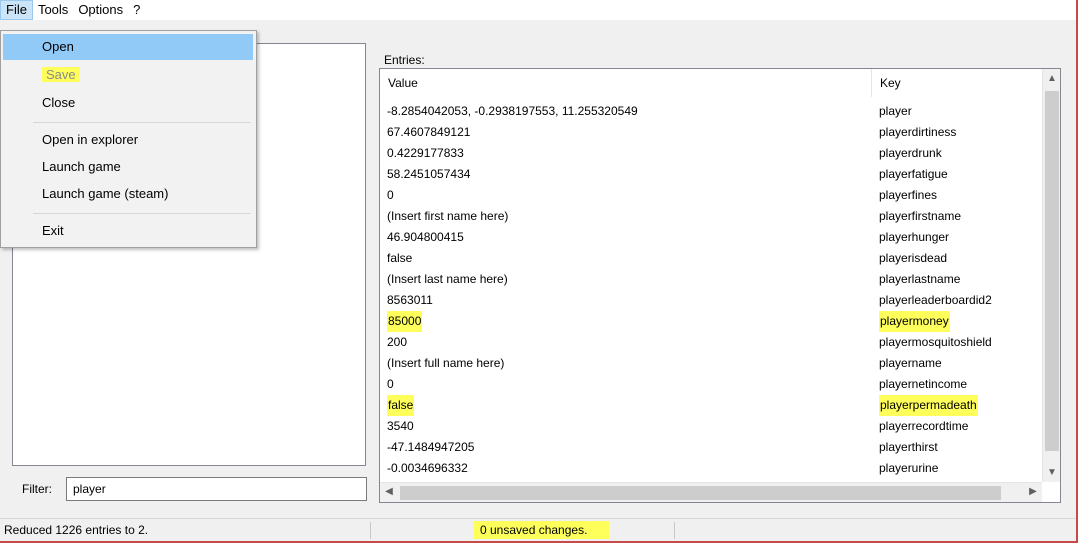  I want to click on horizontal-scroll-thumb, so click(700, 493).